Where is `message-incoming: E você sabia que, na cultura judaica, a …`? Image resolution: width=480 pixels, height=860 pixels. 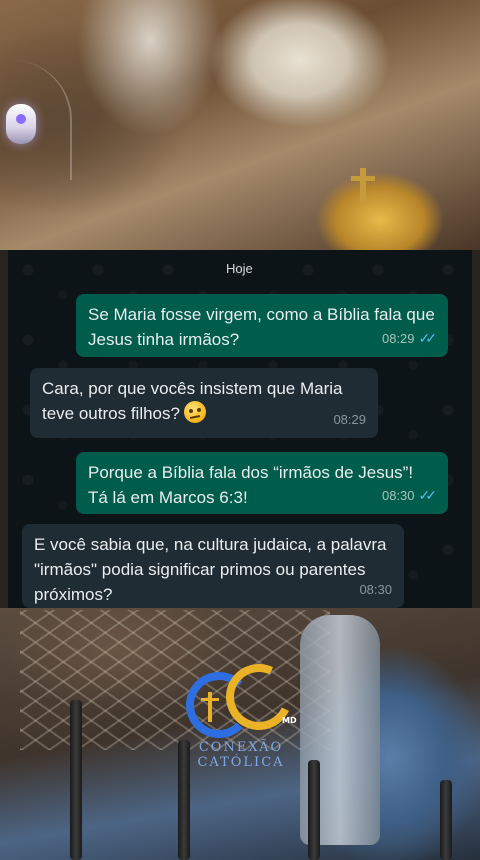
message-incoming: E você sabia que, na cultura judaica, a … is located at coordinates (213, 566).